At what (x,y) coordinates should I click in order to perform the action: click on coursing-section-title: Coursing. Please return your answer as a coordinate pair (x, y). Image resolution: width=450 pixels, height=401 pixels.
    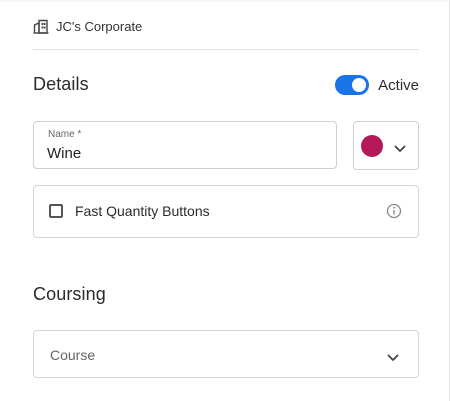
    Looking at the image, I should click on (69, 294).